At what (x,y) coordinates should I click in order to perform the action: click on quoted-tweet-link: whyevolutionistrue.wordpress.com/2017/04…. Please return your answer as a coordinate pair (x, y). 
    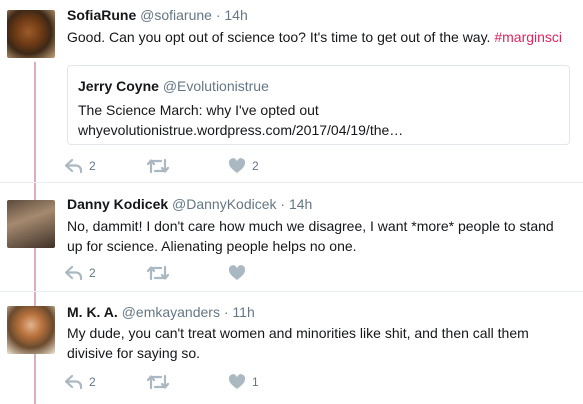
    Looking at the image, I should click on (318, 130).